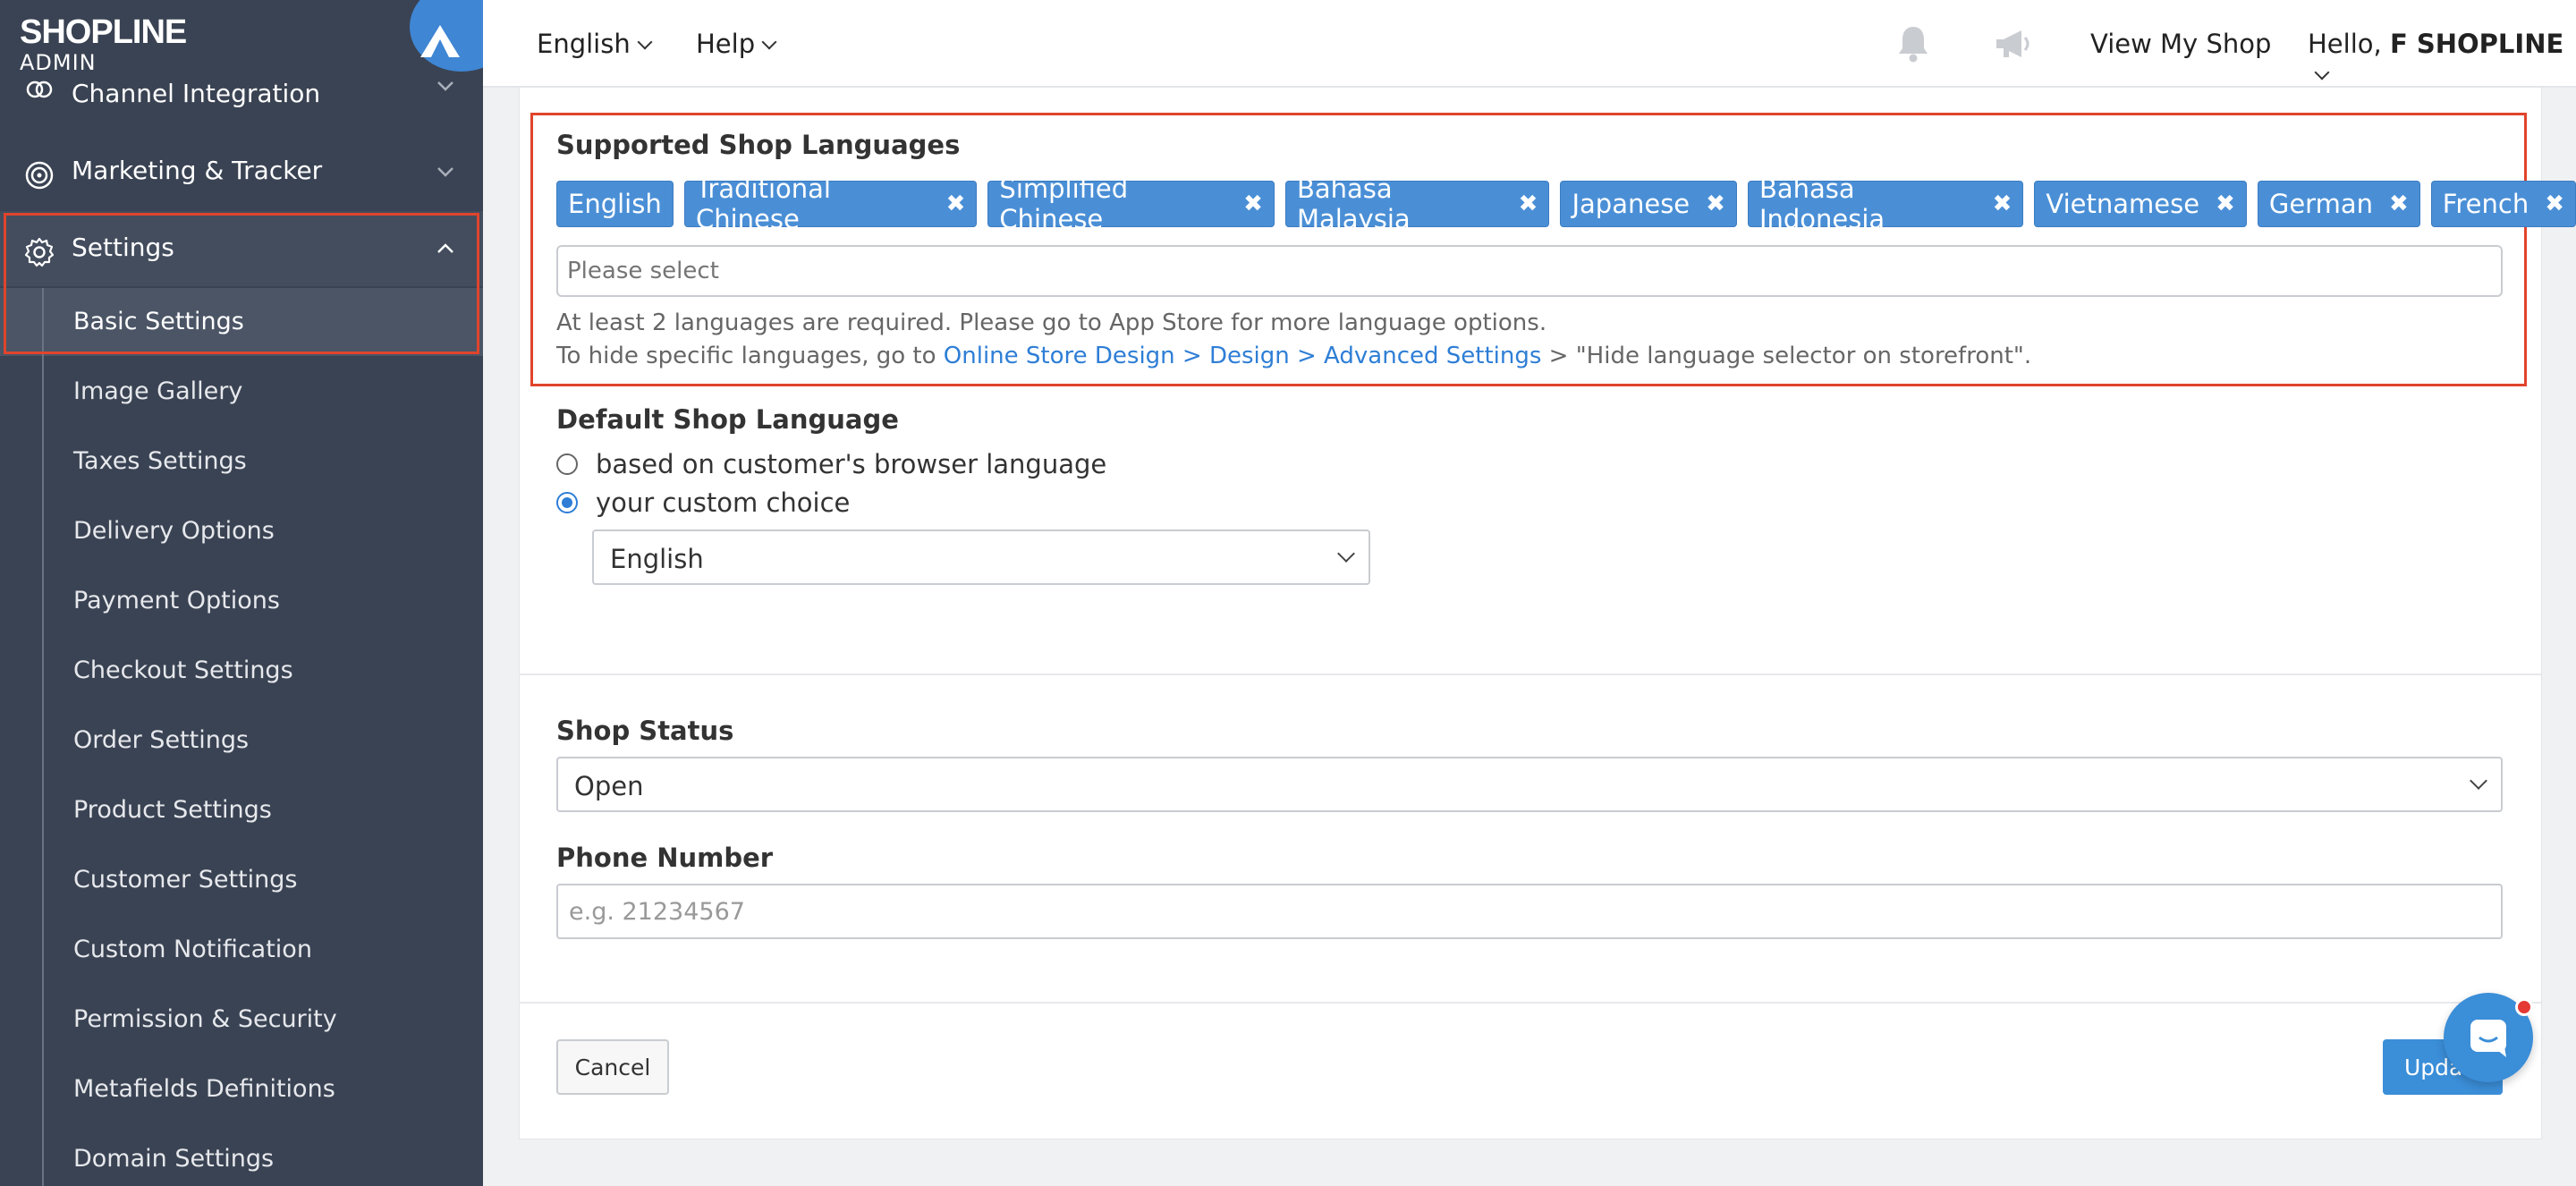 This screenshot has width=2576, height=1186. Describe the element at coordinates (2524, 1007) in the screenshot. I see `notification-dot` at that location.